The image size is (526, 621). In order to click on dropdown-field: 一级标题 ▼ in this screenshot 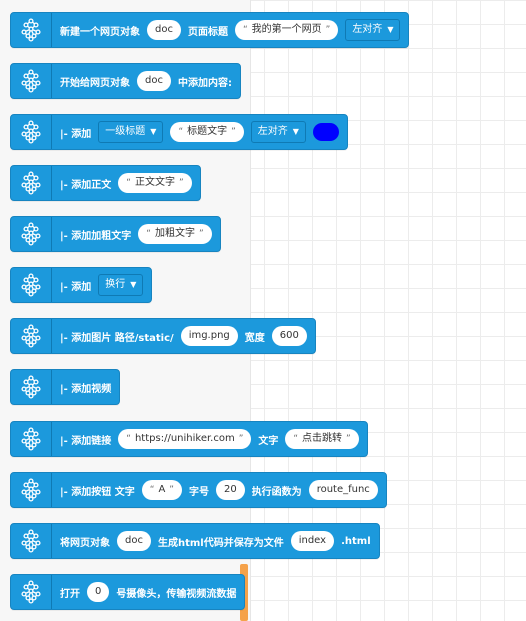, I will do `click(131, 132)`.